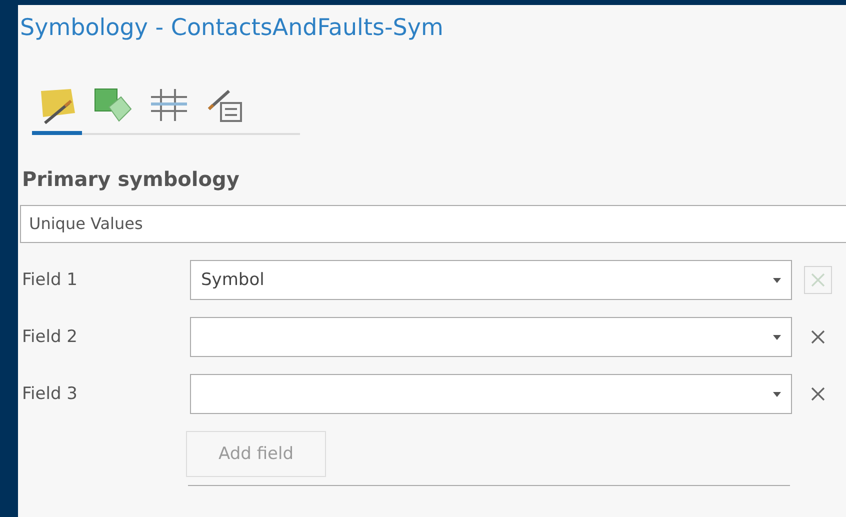 The height and width of the screenshot is (517, 846). I want to click on field-label: Field 2, so click(49, 337).